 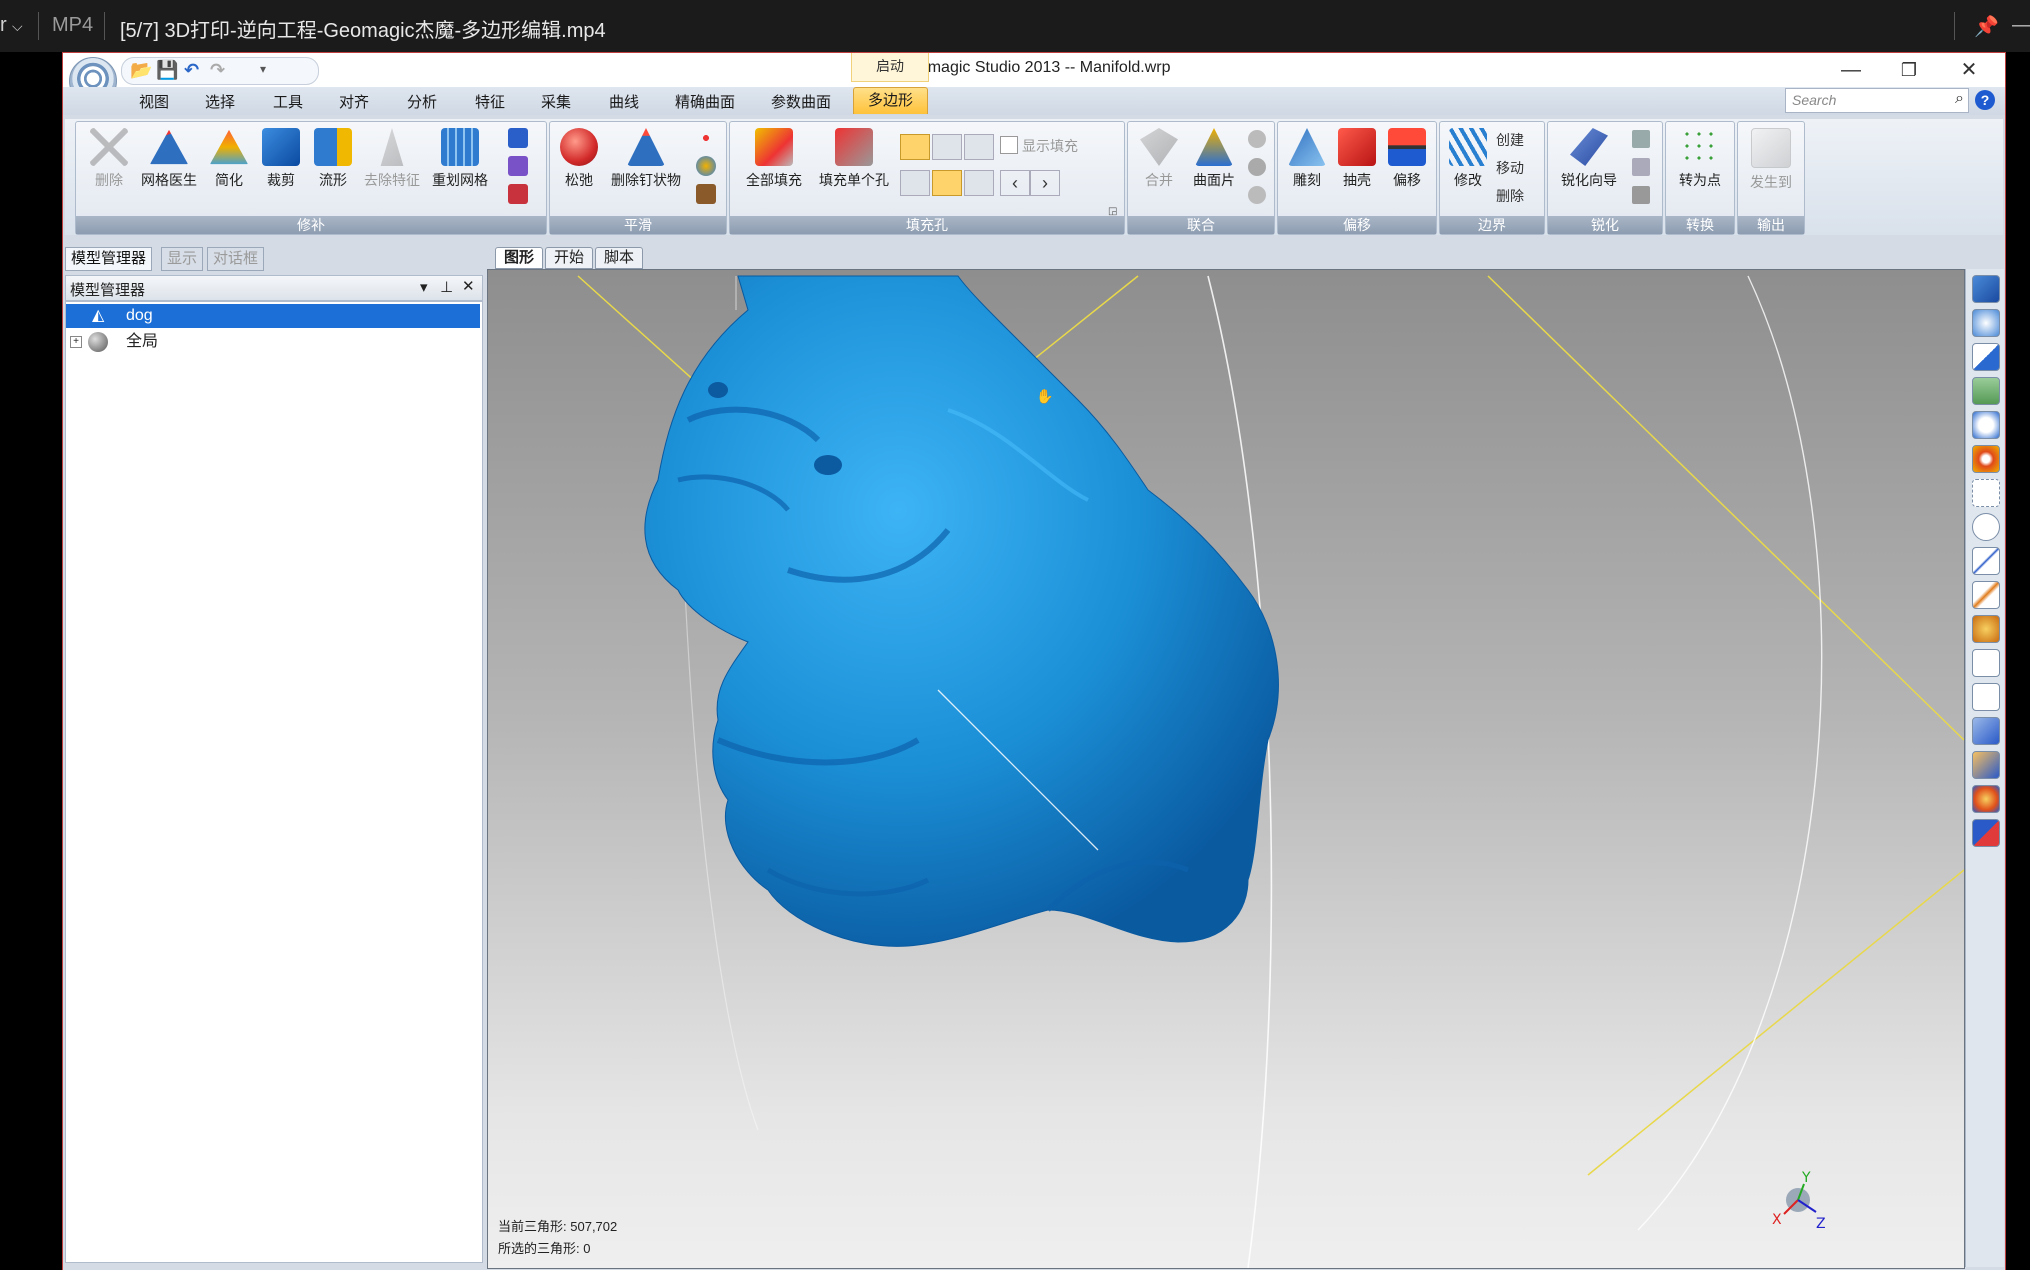 What do you see at coordinates (468, 286) in the screenshot?
I see `panel-close-icon: ✕` at bounding box center [468, 286].